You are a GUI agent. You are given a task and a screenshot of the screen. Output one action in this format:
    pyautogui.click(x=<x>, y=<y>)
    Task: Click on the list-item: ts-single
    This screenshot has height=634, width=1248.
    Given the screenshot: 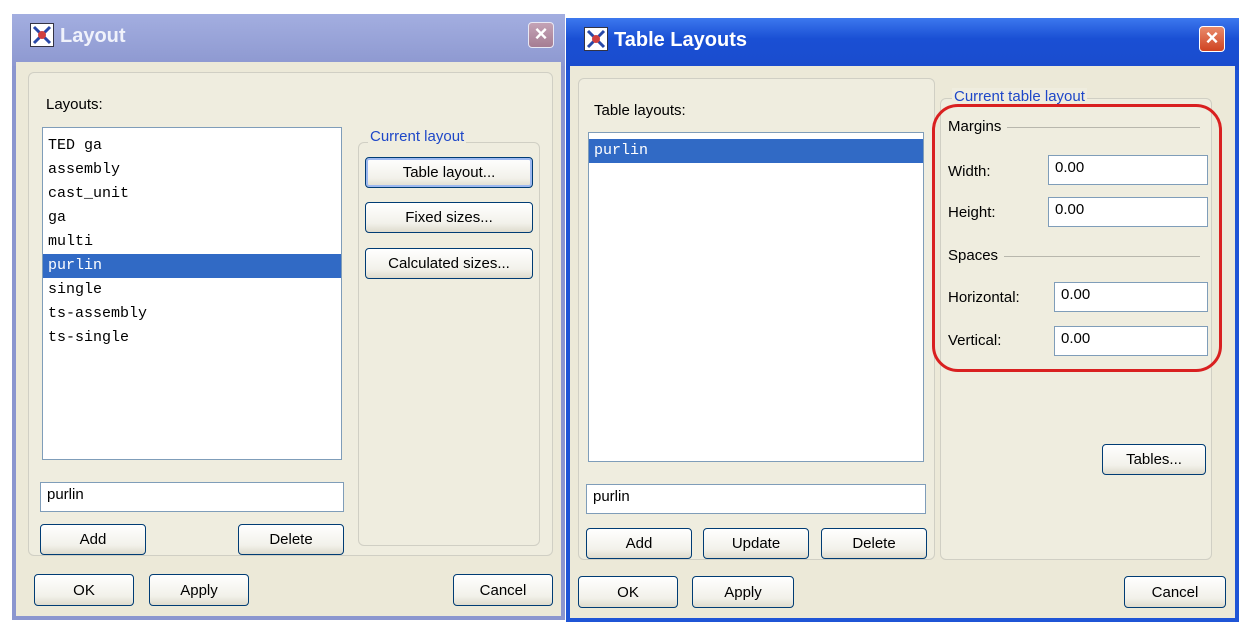 What is the action you would take?
    pyautogui.click(x=192, y=338)
    